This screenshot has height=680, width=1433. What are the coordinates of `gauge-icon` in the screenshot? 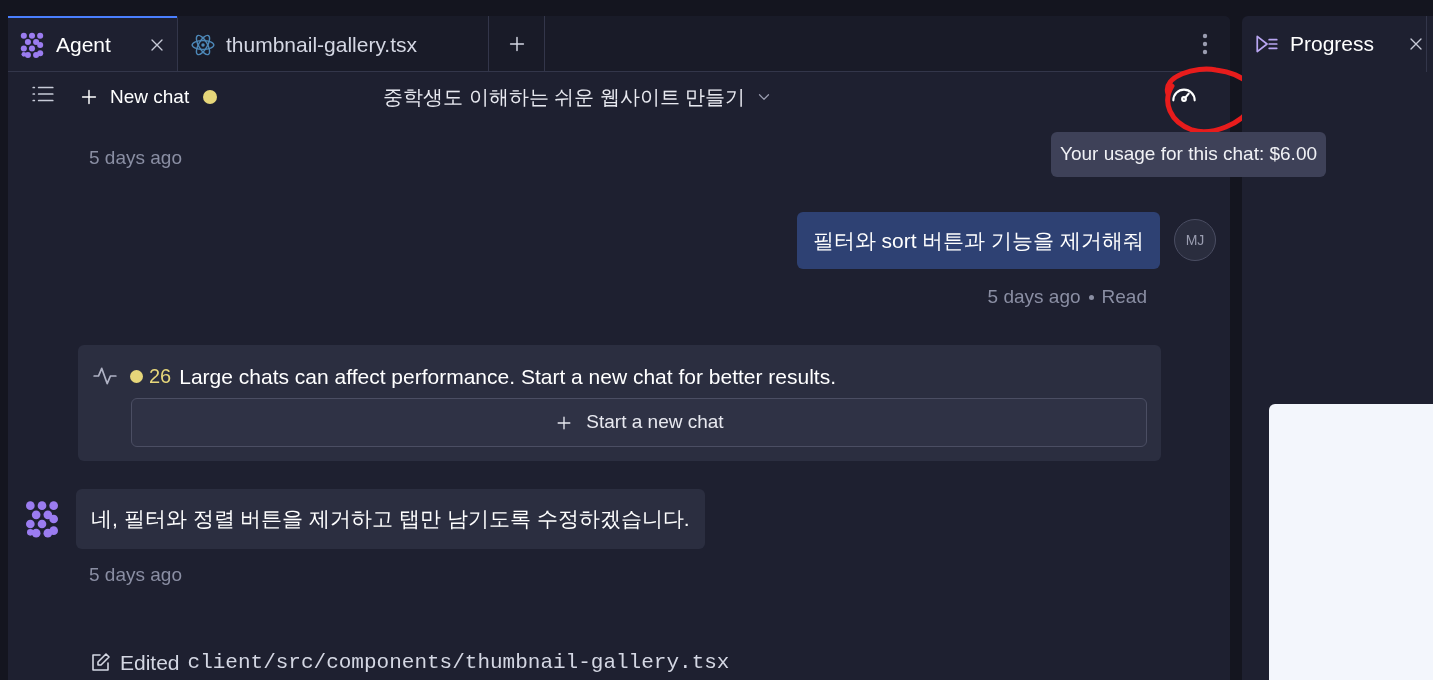 It's located at (1184, 95).